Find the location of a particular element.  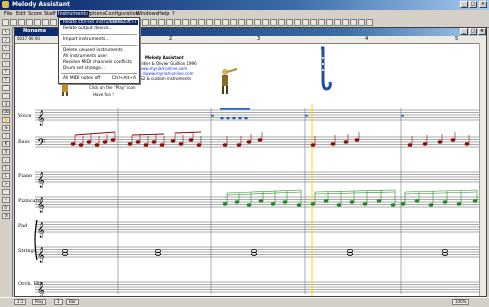

tie-icon is located at coordinates (233, 22).